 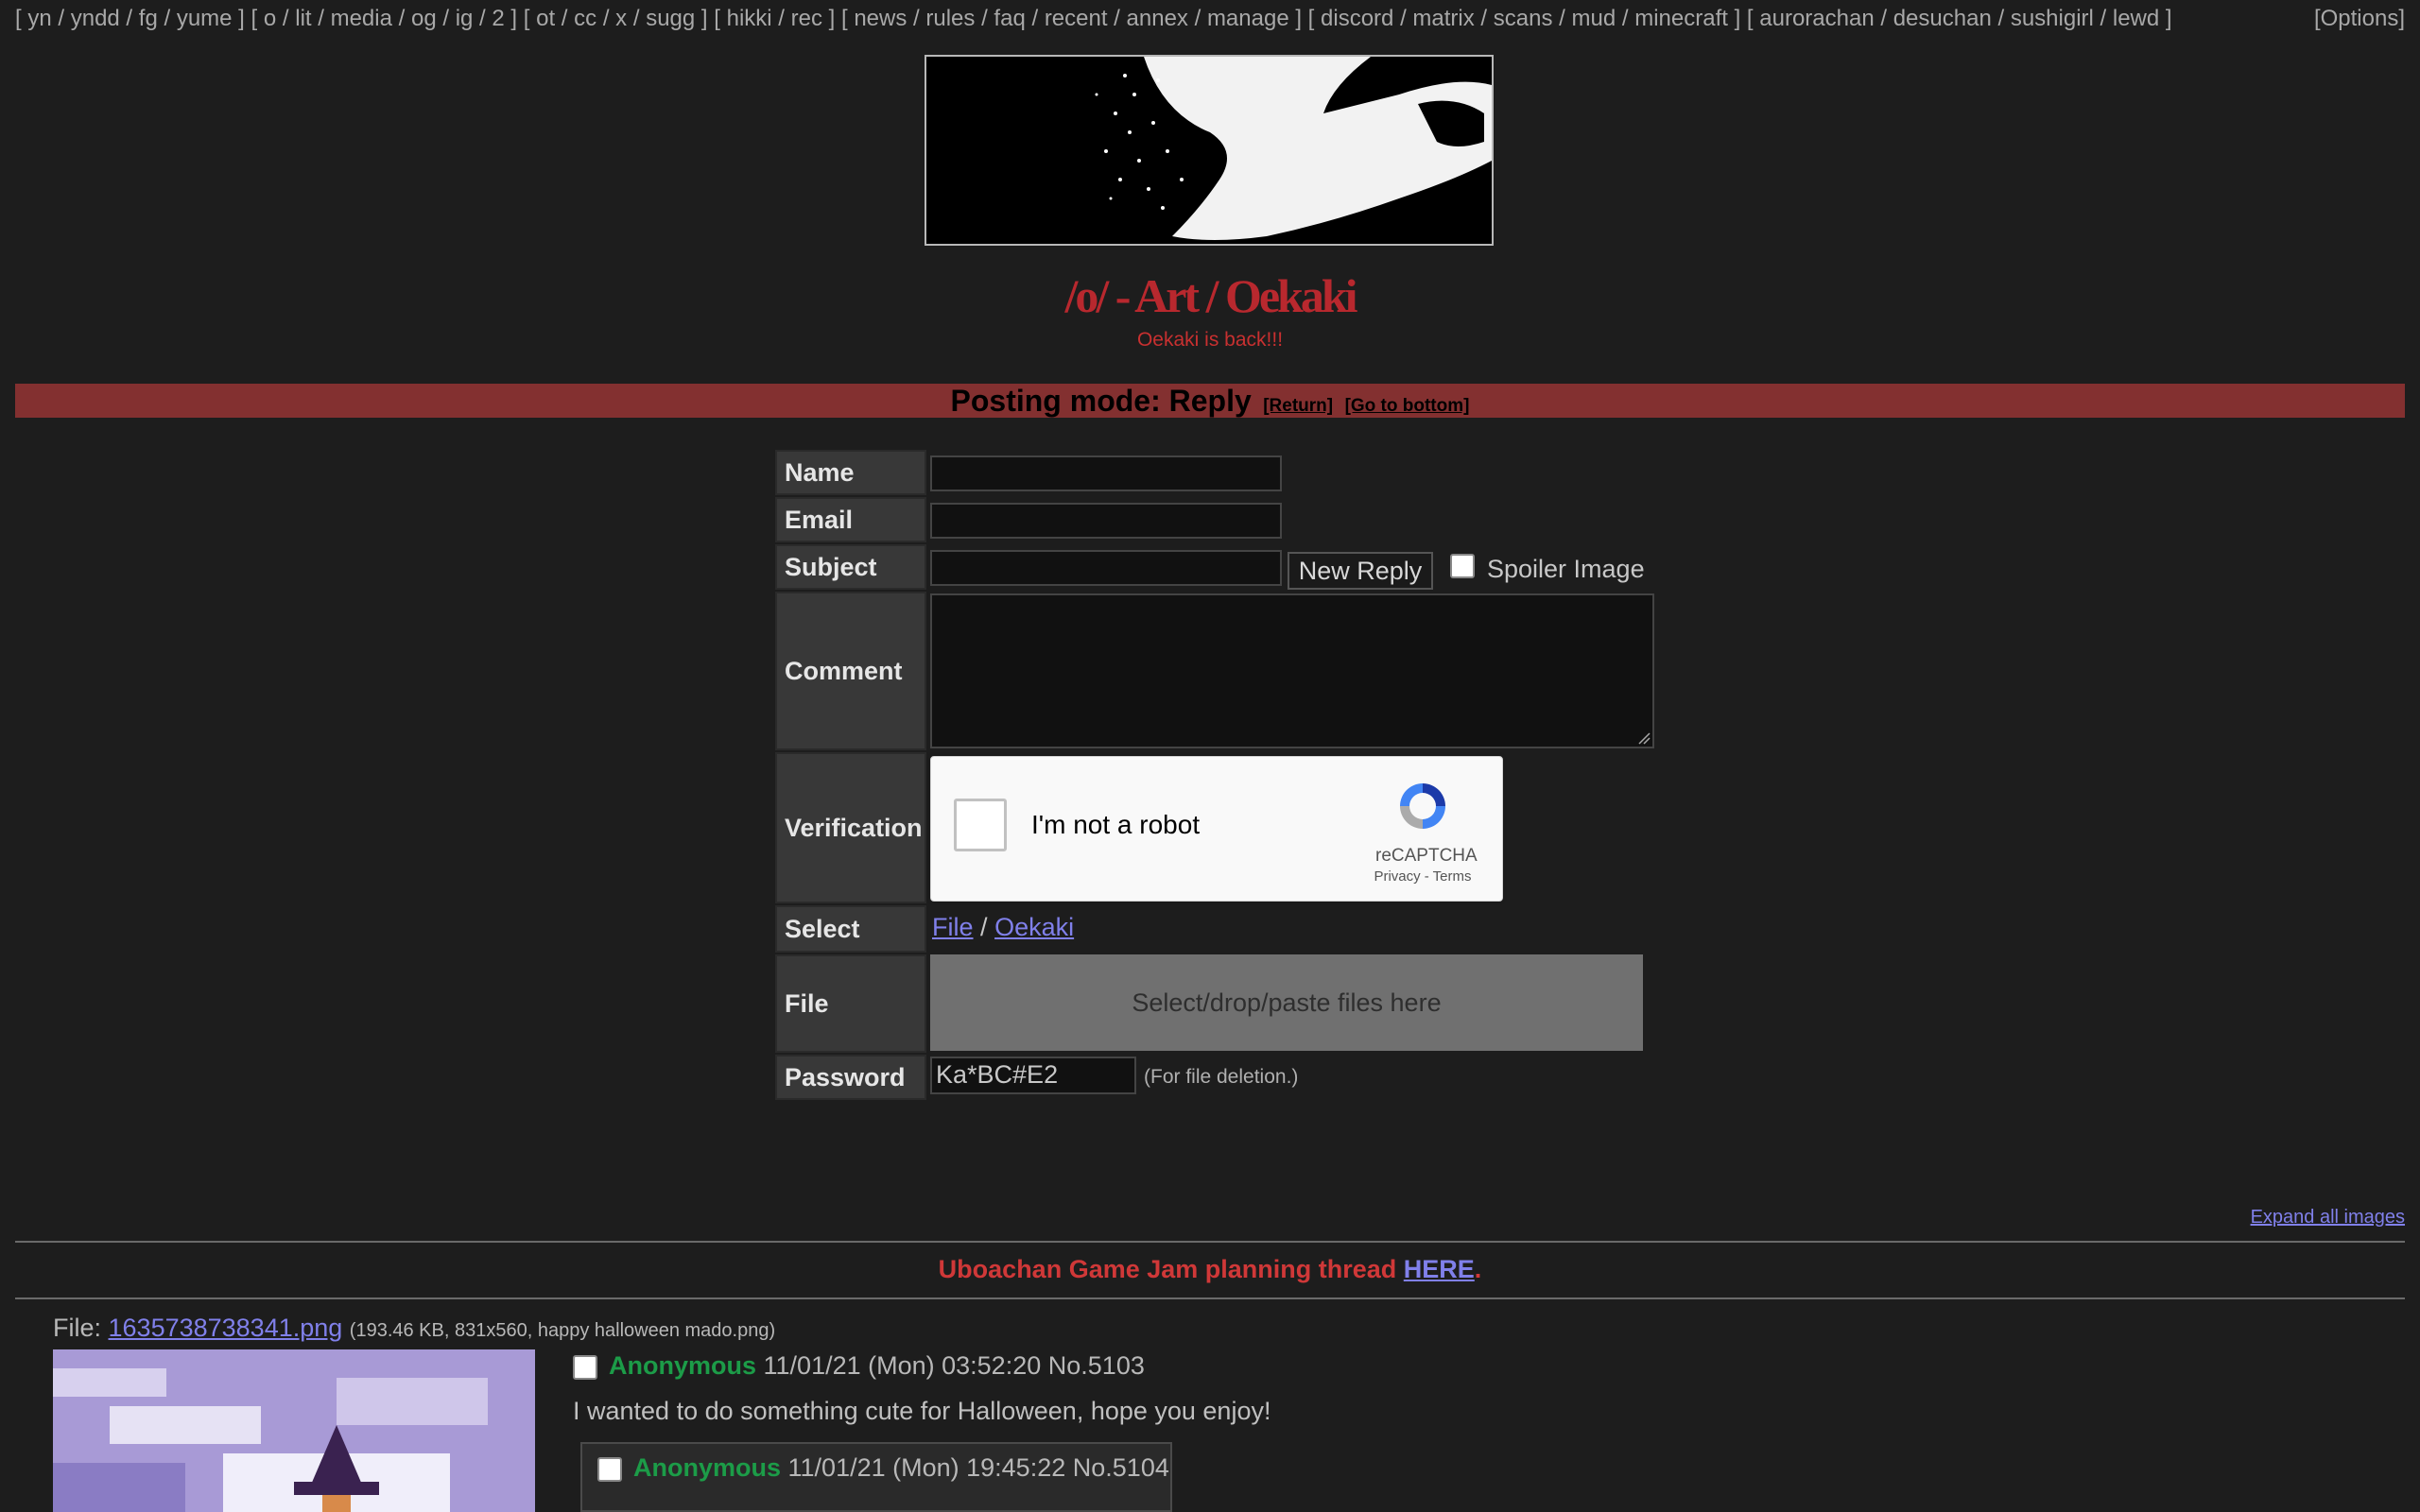 What do you see at coordinates (1009, 18) in the screenshot?
I see `nav-link-faq: faq` at bounding box center [1009, 18].